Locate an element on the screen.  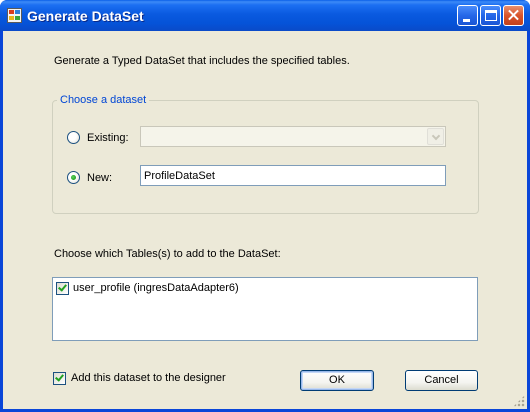
minimize-button is located at coordinates (467, 15).